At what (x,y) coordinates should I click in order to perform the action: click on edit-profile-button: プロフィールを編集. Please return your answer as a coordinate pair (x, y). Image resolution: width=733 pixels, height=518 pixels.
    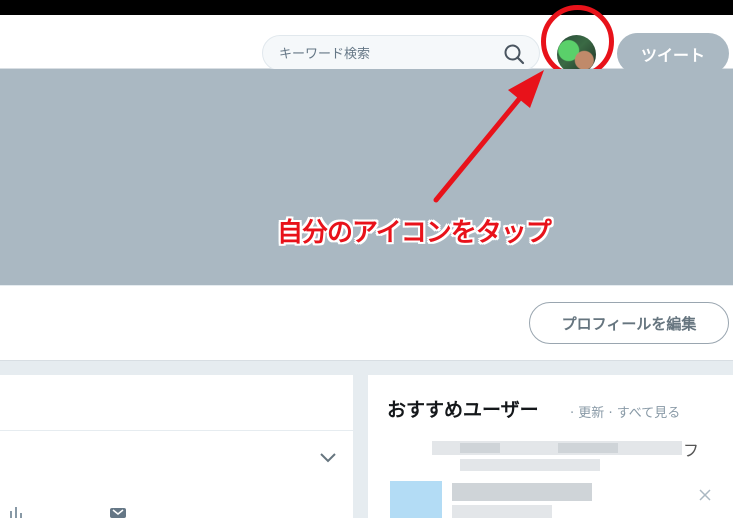
    Looking at the image, I should click on (629, 323).